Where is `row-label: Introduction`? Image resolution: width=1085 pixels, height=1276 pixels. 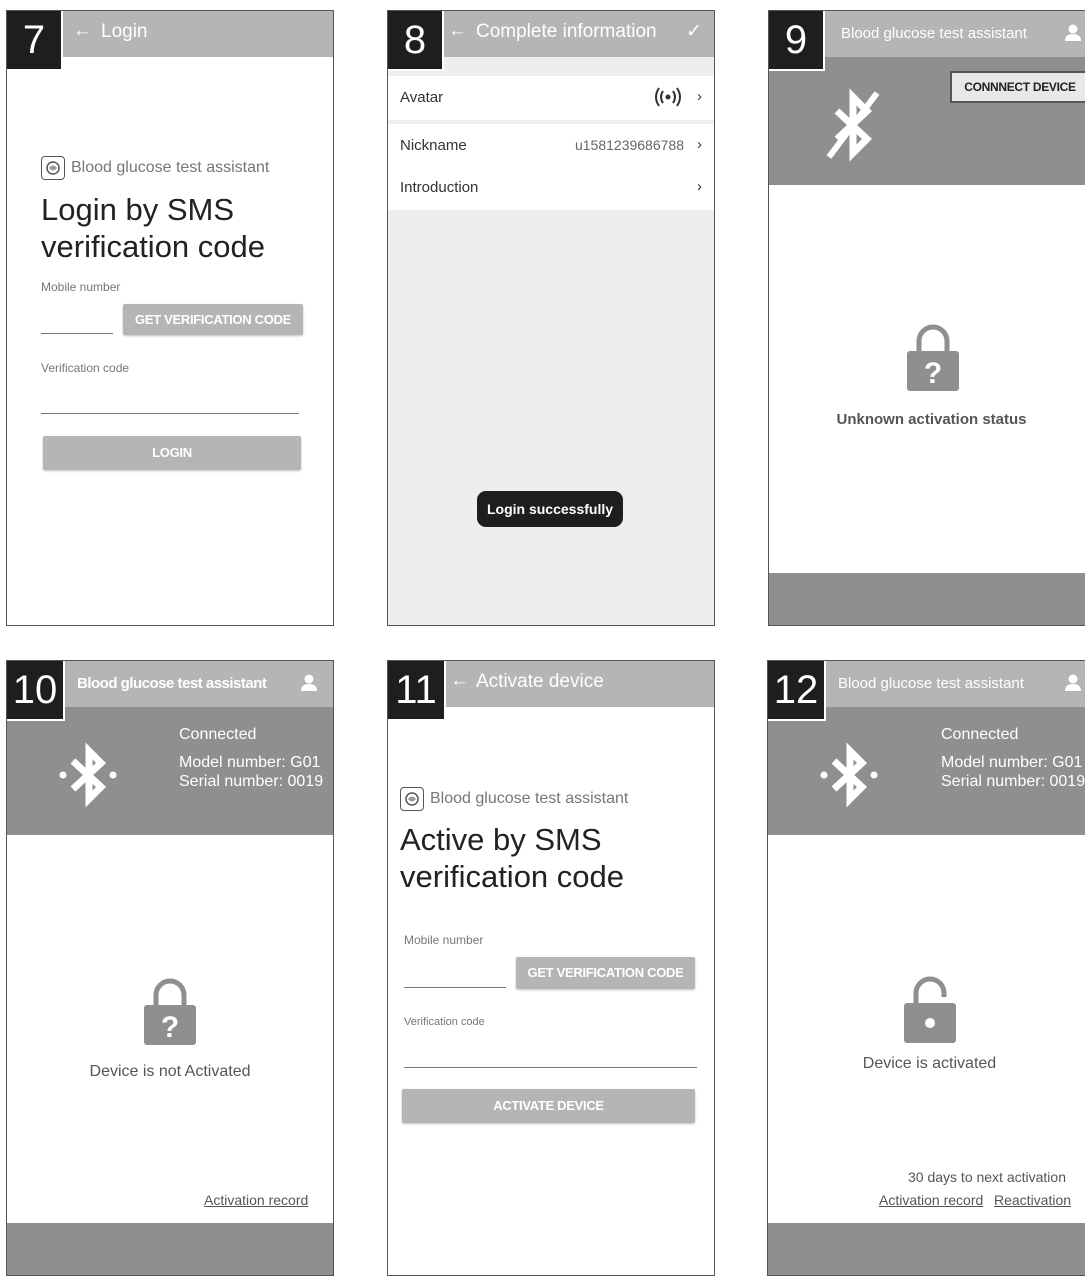 row-label: Introduction is located at coordinates (439, 187).